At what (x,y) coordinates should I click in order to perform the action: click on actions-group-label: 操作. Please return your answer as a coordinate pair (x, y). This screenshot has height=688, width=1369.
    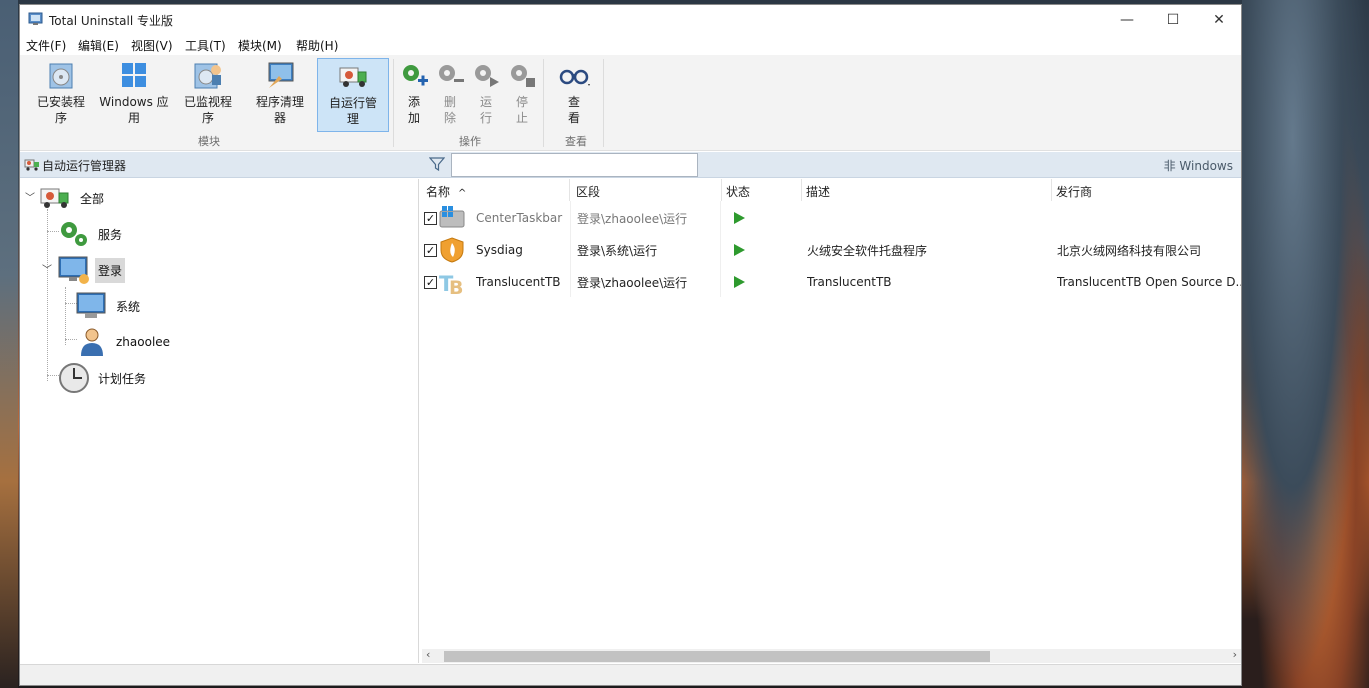
    Looking at the image, I should click on (470, 141).